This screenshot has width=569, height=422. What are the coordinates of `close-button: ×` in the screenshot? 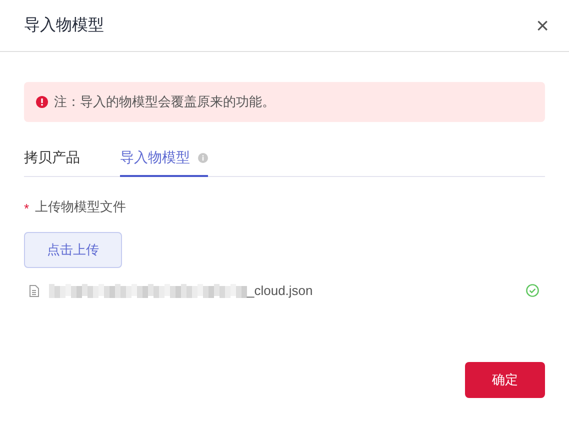 It's located at (542, 25).